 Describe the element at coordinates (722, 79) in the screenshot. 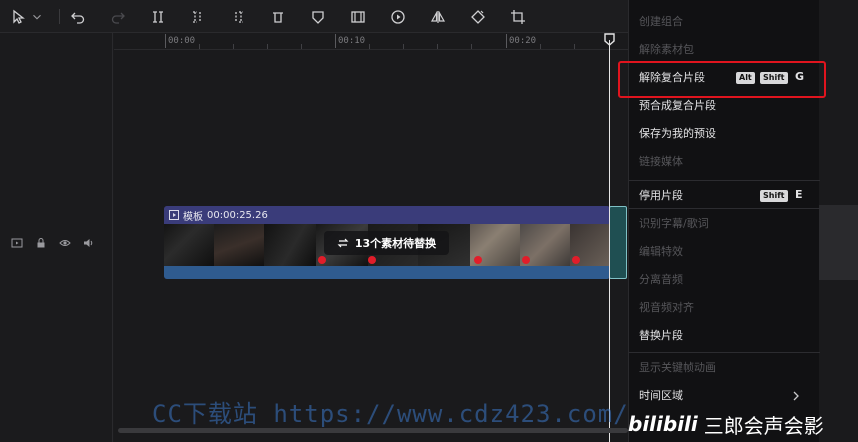

I see `highlight-annotation` at that location.